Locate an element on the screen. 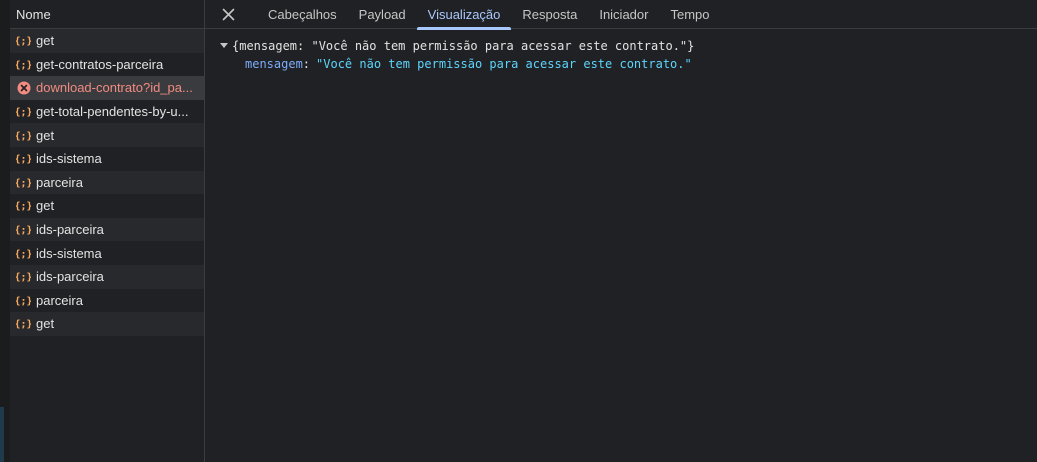 The height and width of the screenshot is (462, 1037). tab-label: Payload is located at coordinates (382, 14).